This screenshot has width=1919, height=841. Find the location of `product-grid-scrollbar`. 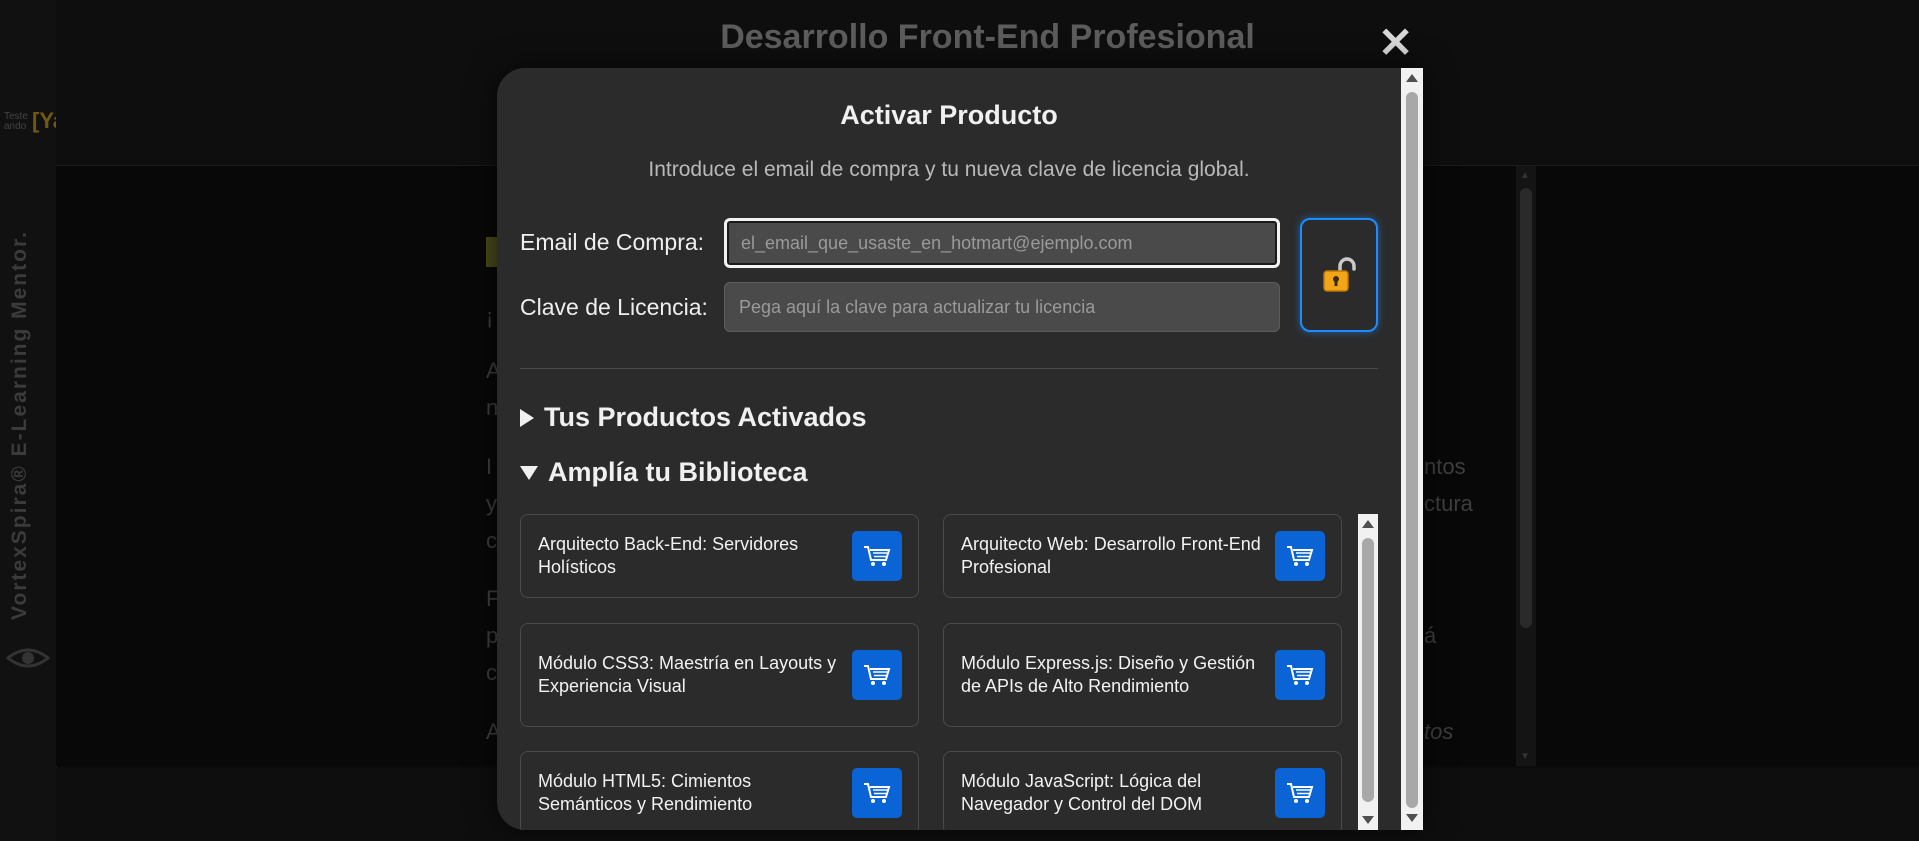

product-grid-scrollbar is located at coordinates (1368, 672).